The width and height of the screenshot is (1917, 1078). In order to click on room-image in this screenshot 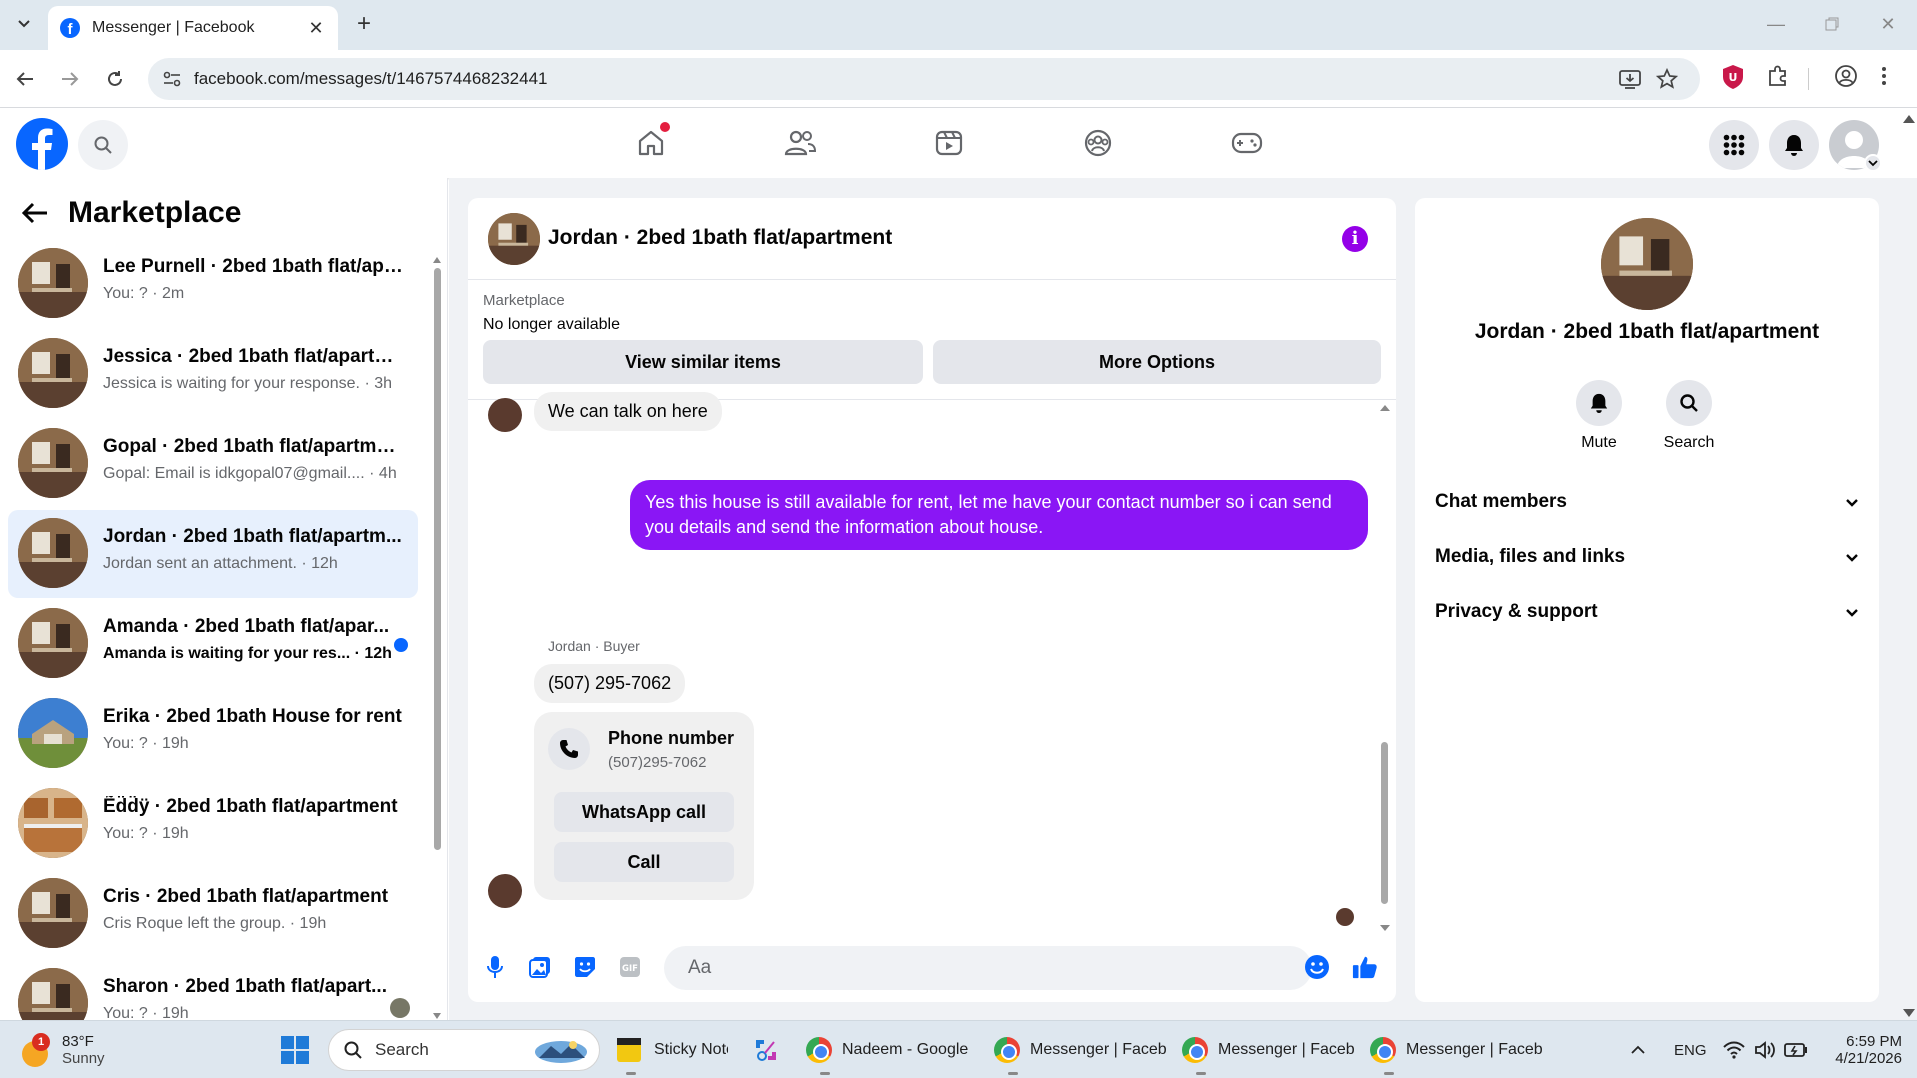, I will do `click(53, 643)`.